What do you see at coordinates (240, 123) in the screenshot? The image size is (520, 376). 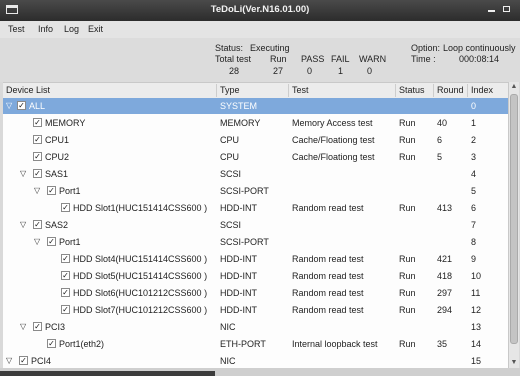 I see `device-type: MEMORY` at bounding box center [240, 123].